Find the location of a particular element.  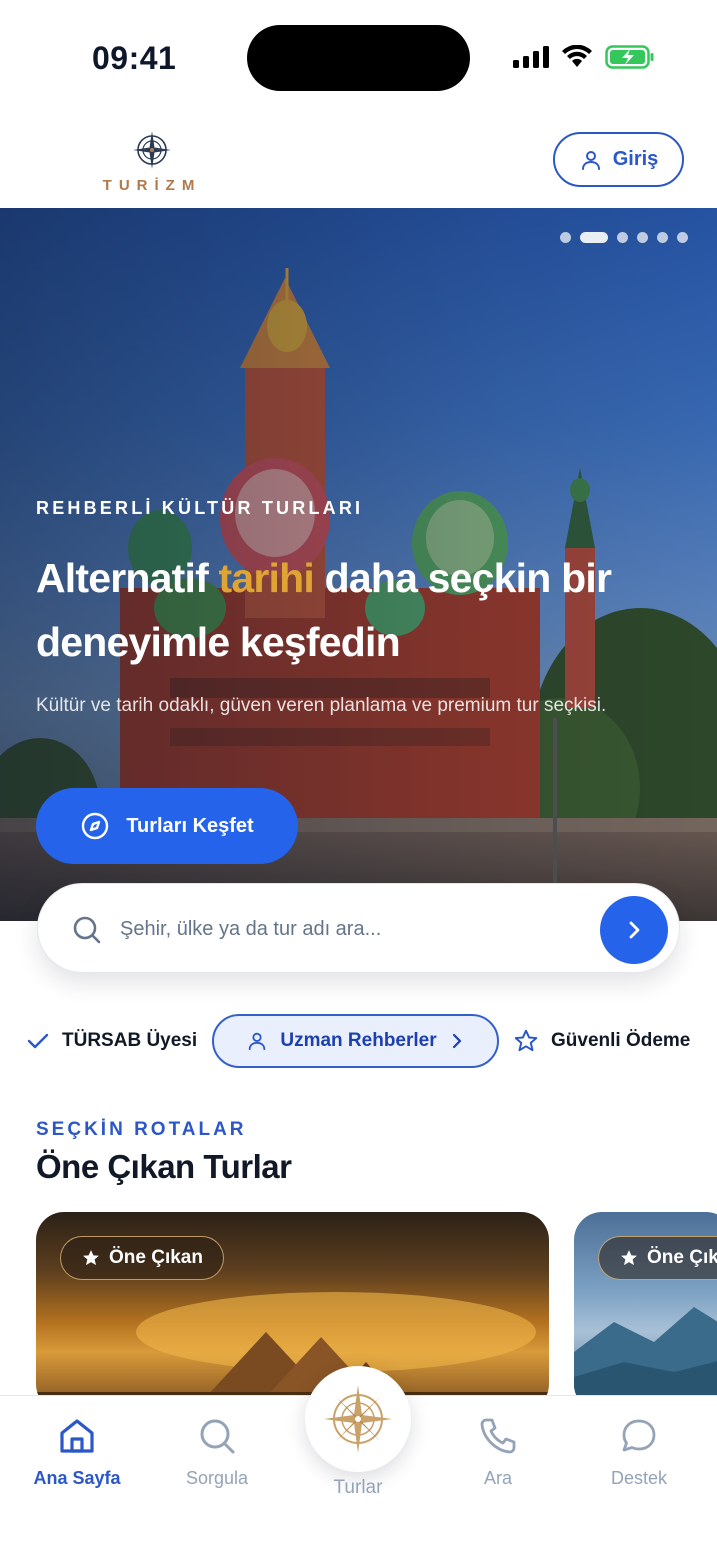

hero-title-highlight: tarihi is located at coordinates (266, 578).